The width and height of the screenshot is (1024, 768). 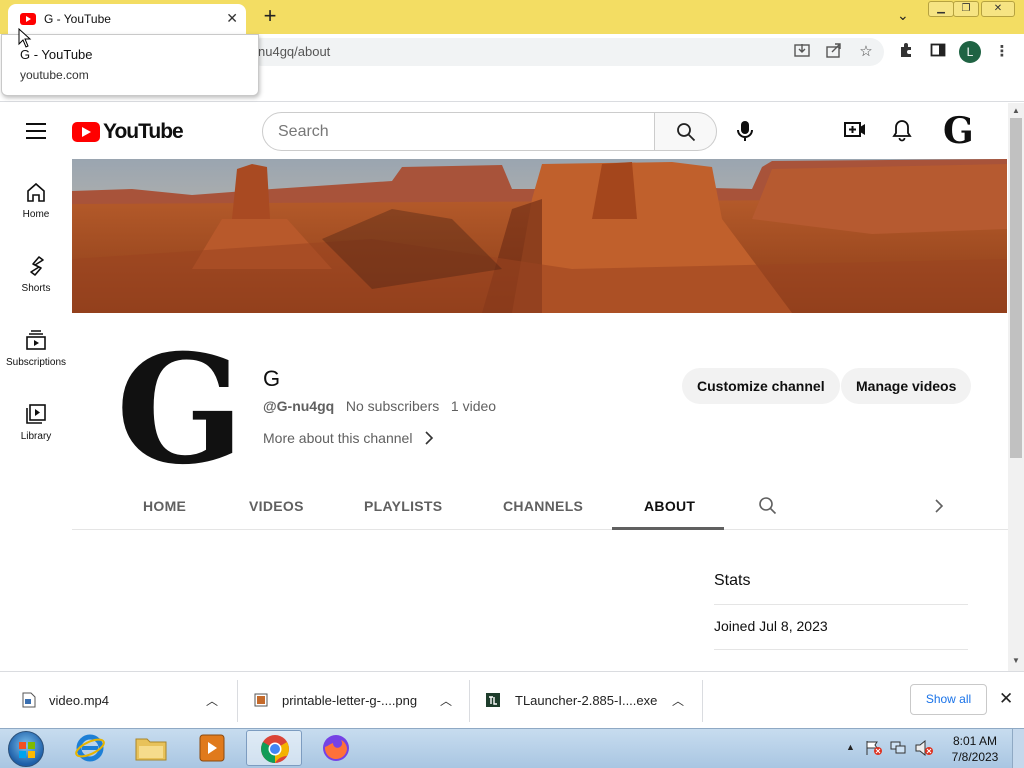 I want to click on network-icon, so click(x=899, y=748).